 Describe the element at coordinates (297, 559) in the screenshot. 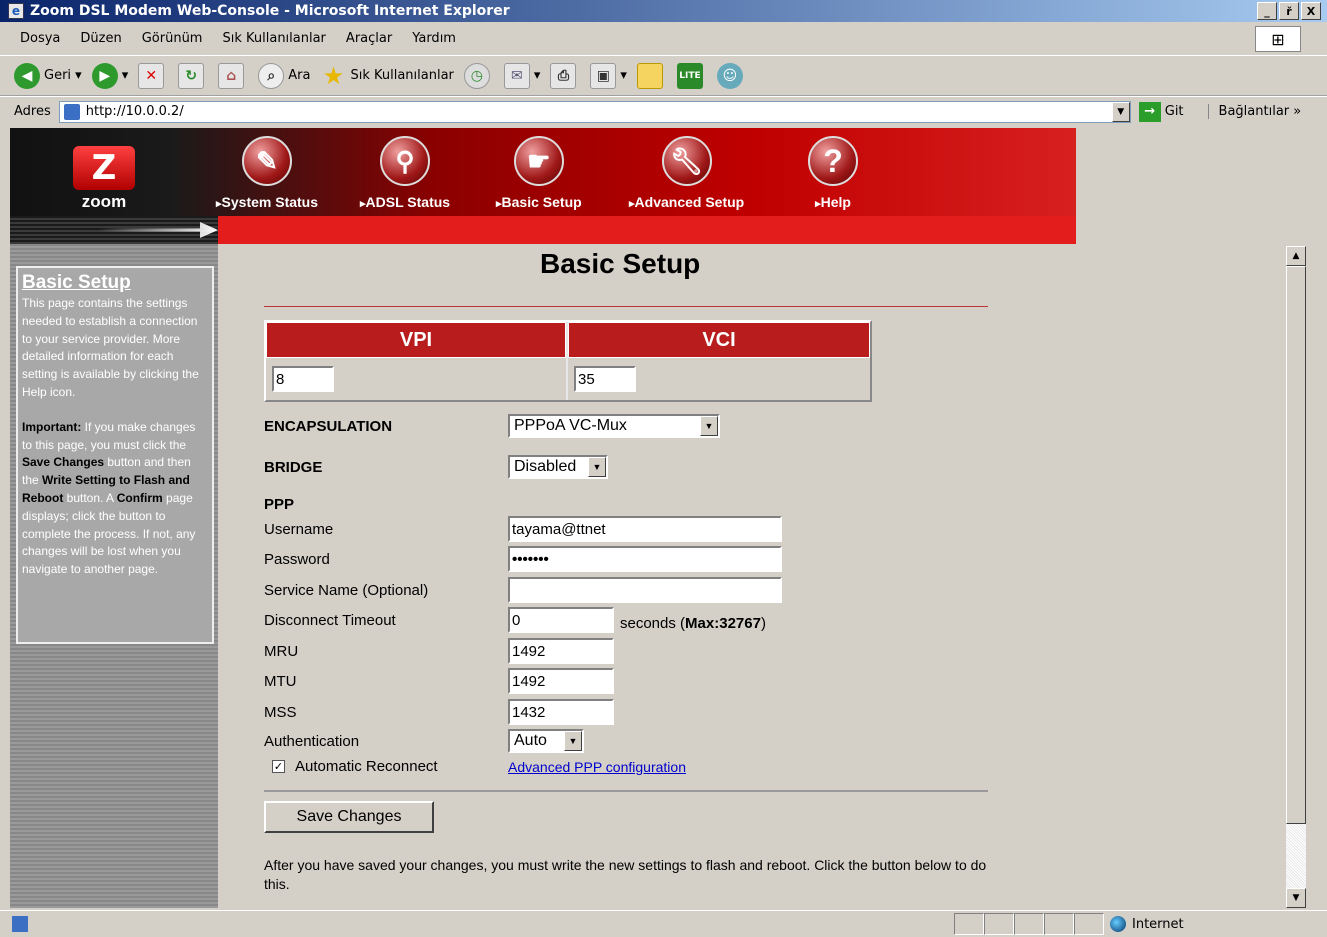

I see `password-label: Password` at that location.